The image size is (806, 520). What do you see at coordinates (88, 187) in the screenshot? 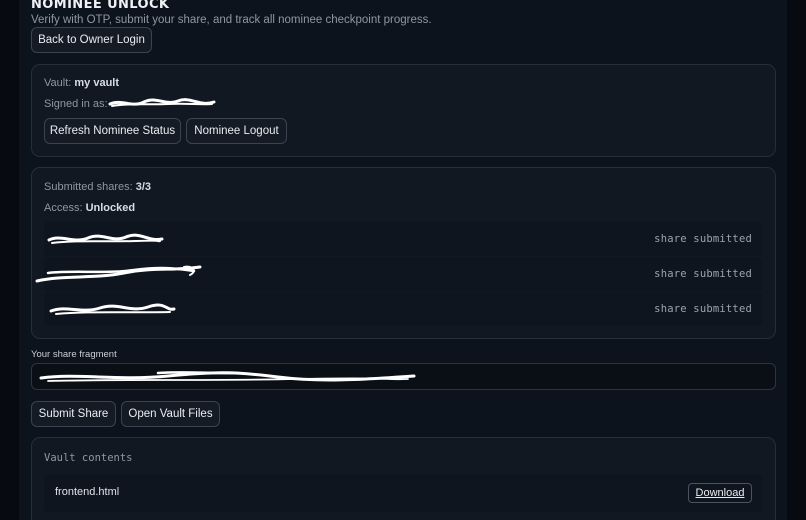
I see `submitted-shares-label: Submitted shares:` at bounding box center [88, 187].